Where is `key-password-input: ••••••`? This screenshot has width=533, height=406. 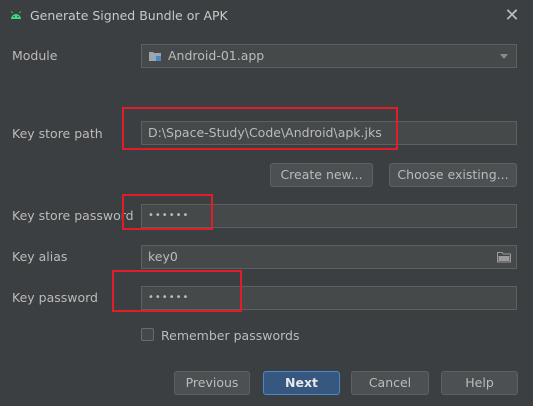 key-password-input: •••••• is located at coordinates (329, 298).